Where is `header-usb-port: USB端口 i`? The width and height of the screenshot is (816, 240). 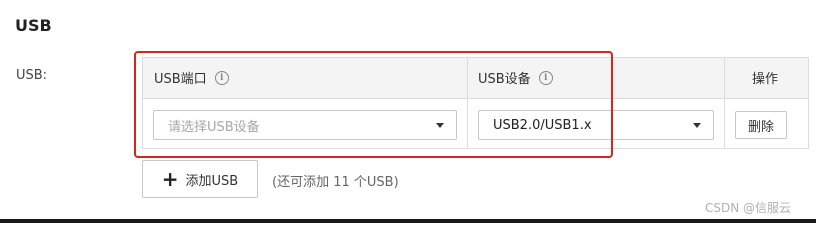 header-usb-port: USB端口 i is located at coordinates (191, 77).